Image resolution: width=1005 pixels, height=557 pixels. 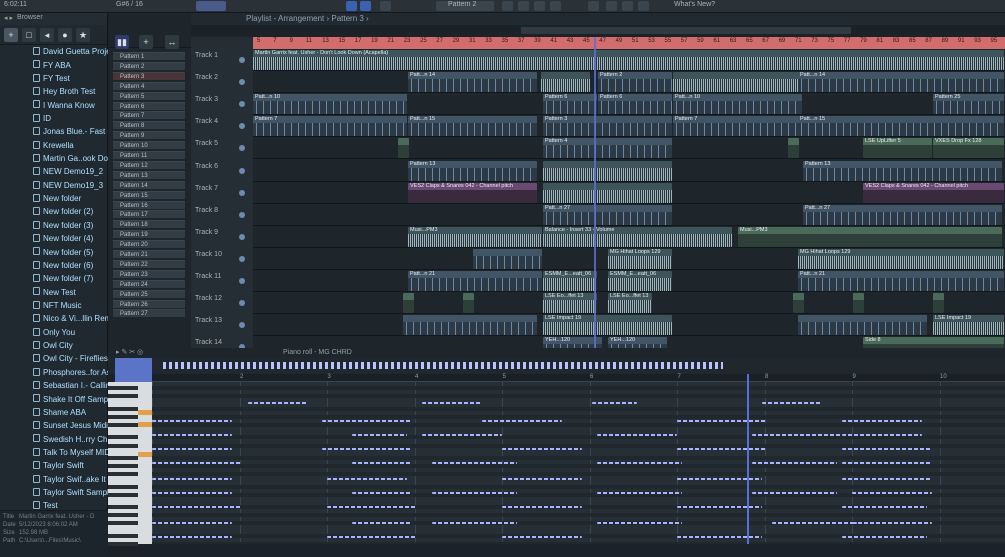 What do you see at coordinates (630, 303) in the screenshot?
I see `playlist-clip: LSE Eo...ffet 13` at bounding box center [630, 303].